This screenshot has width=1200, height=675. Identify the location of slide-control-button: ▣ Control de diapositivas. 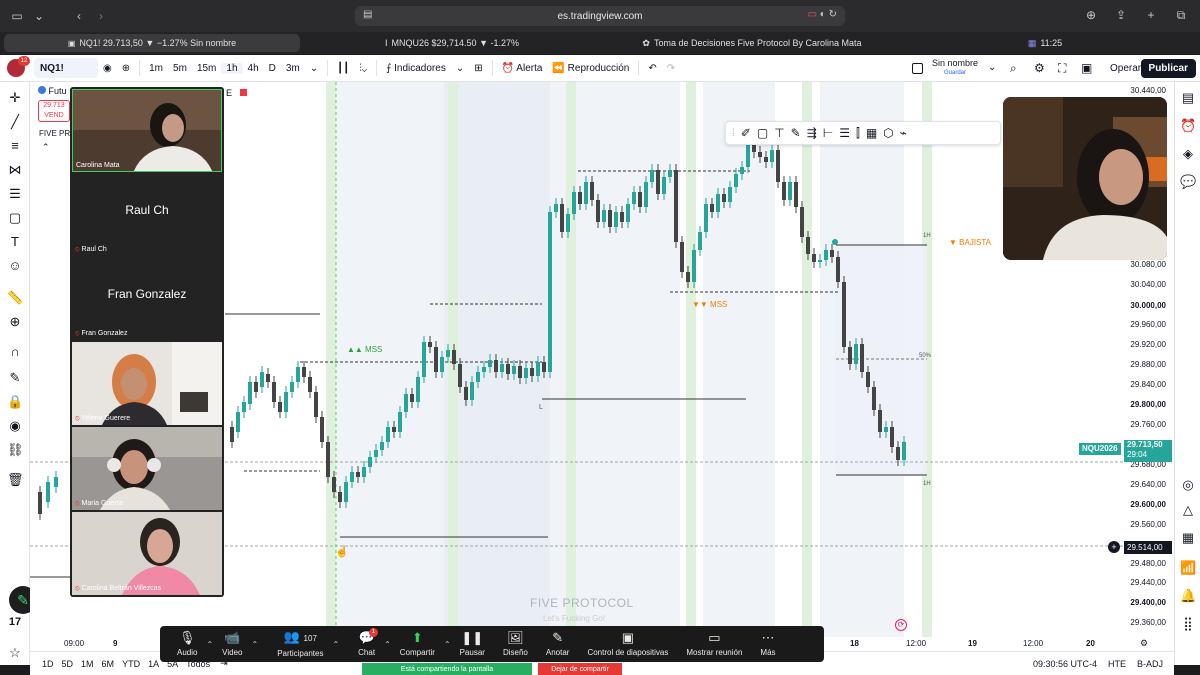
(627, 644).